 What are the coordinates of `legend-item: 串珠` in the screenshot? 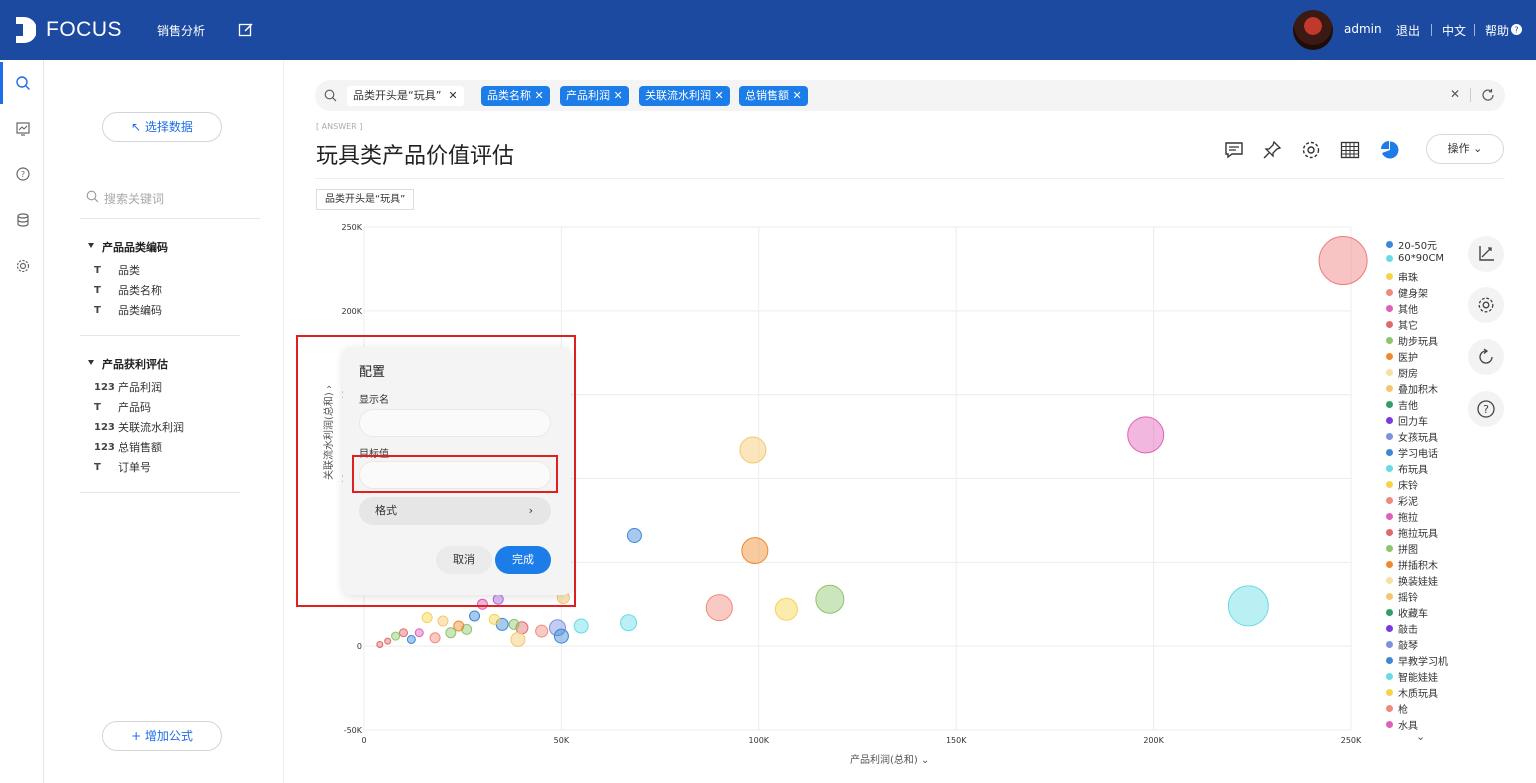 It's located at (1402, 276).